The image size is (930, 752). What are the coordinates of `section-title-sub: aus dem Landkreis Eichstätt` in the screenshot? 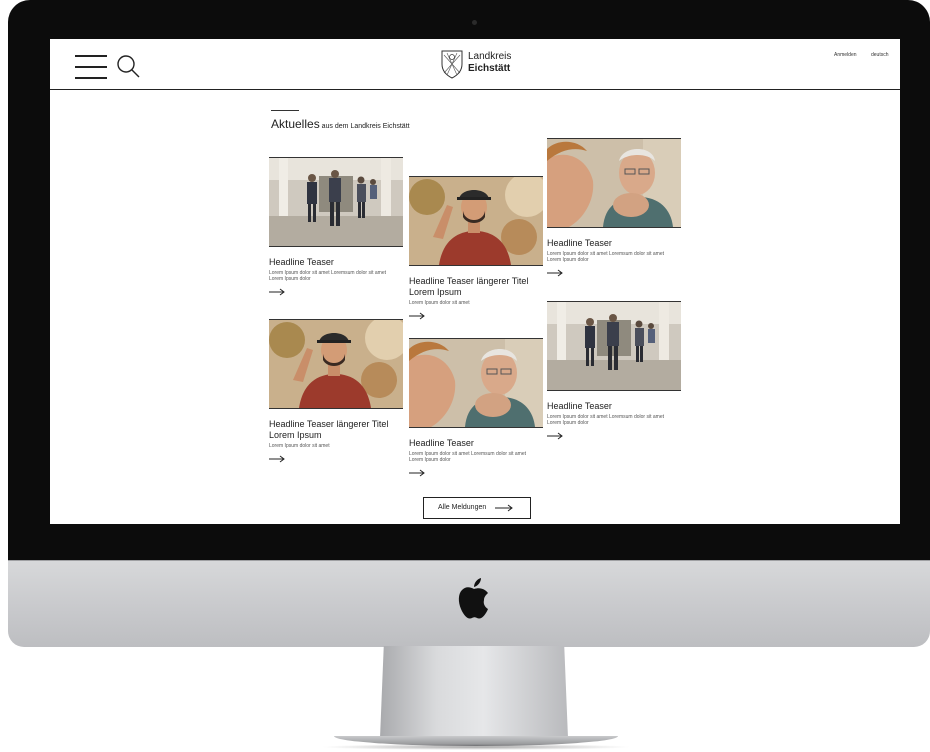 It's located at (364, 126).